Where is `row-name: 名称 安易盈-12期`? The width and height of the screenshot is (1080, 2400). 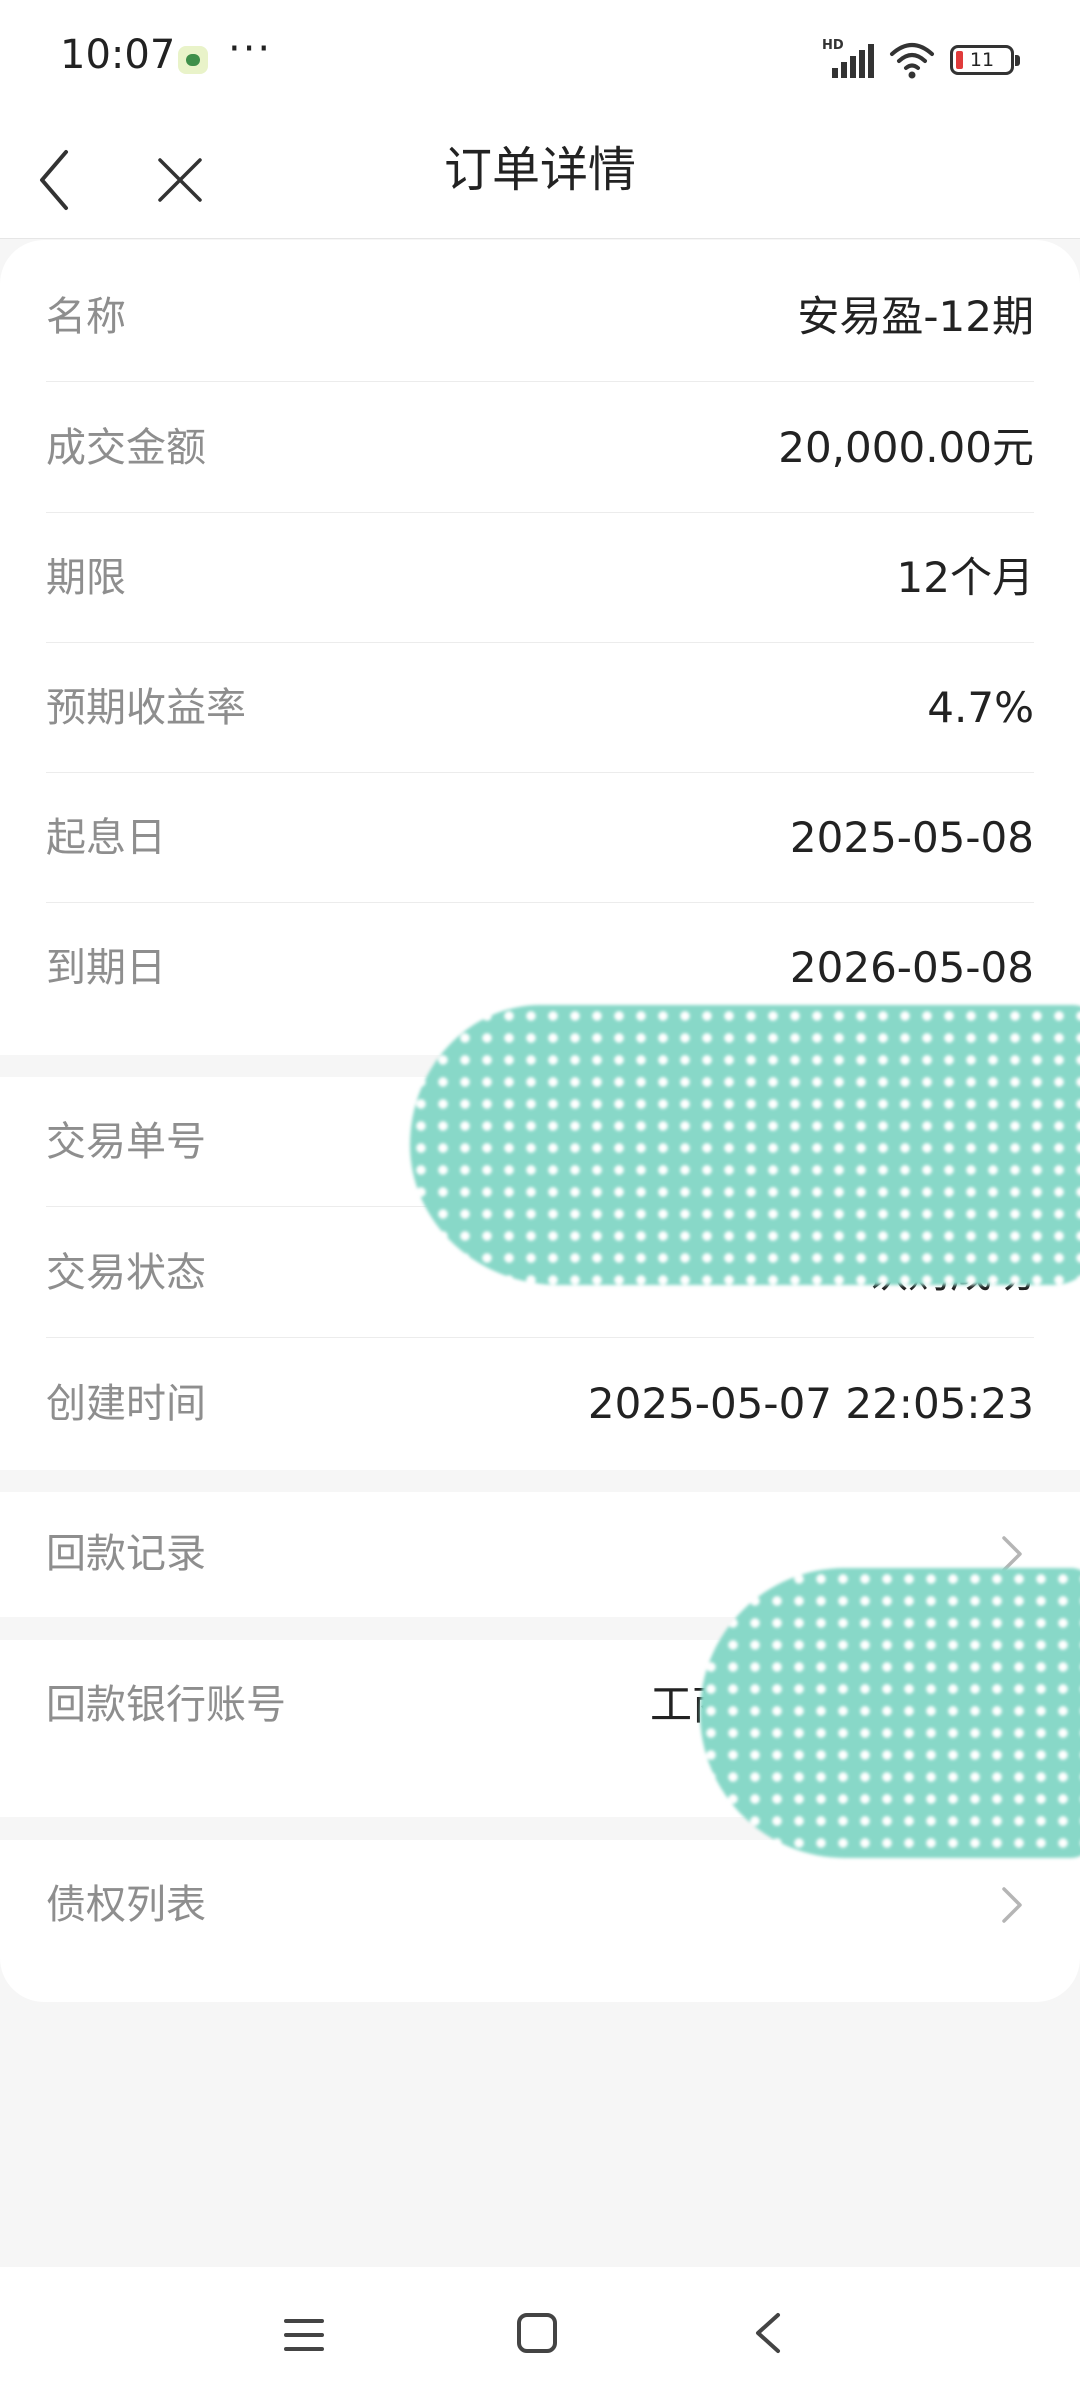 row-name: 名称 安易盈-12期 is located at coordinates (540, 317).